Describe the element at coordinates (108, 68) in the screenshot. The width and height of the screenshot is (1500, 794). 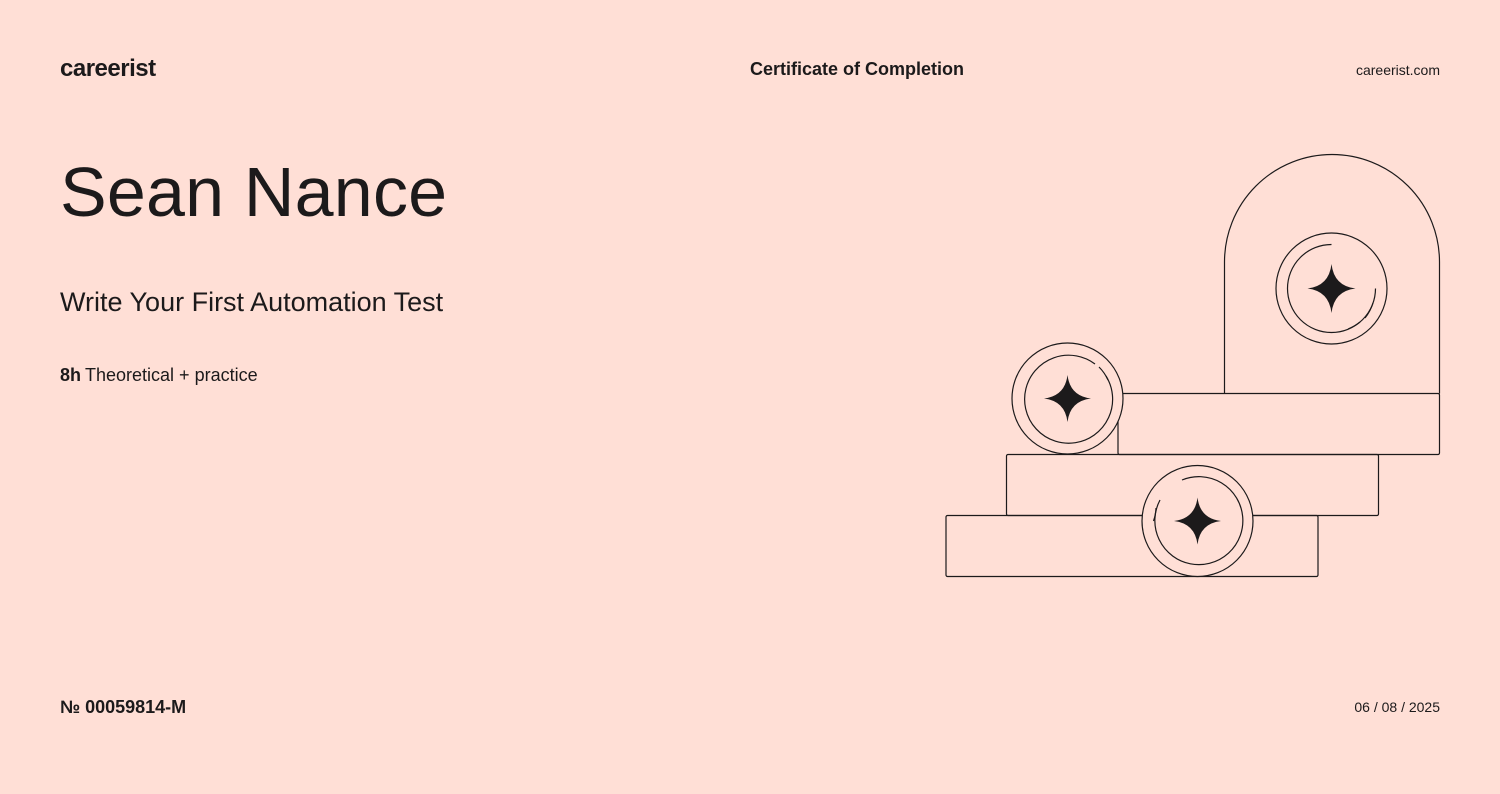
I see `careerist-logo: careerist` at that location.